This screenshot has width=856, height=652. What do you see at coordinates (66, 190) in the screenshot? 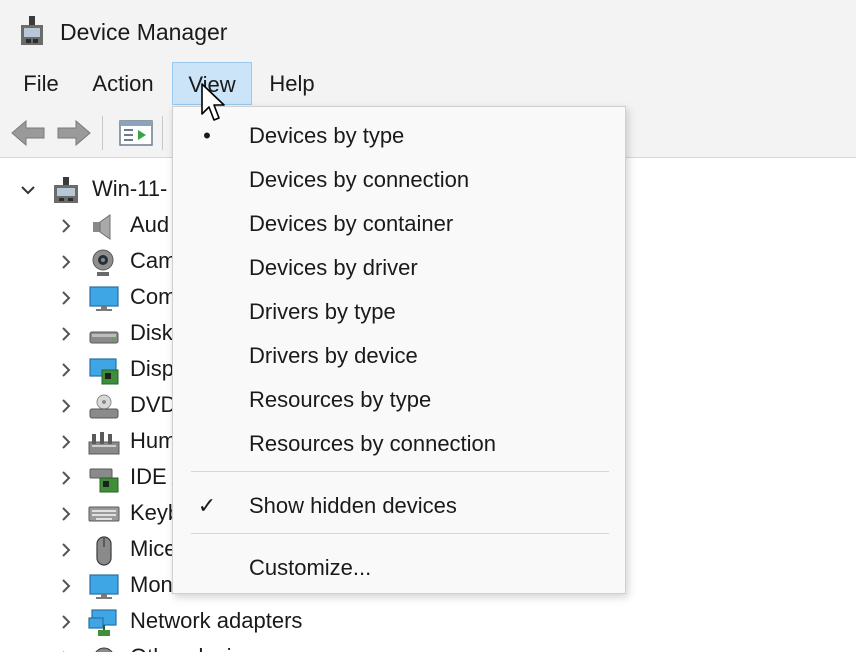
I see `computer-icon` at bounding box center [66, 190].